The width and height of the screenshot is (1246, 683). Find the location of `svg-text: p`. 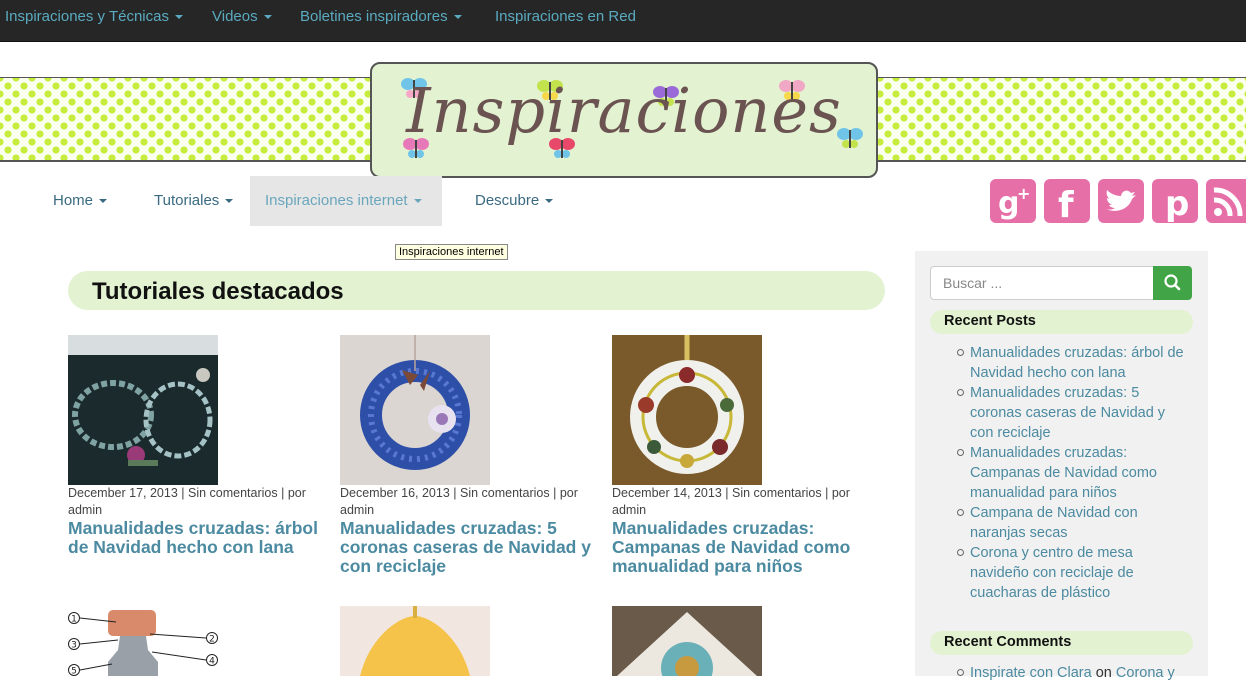

svg-text: p is located at coordinates (1177, 203).